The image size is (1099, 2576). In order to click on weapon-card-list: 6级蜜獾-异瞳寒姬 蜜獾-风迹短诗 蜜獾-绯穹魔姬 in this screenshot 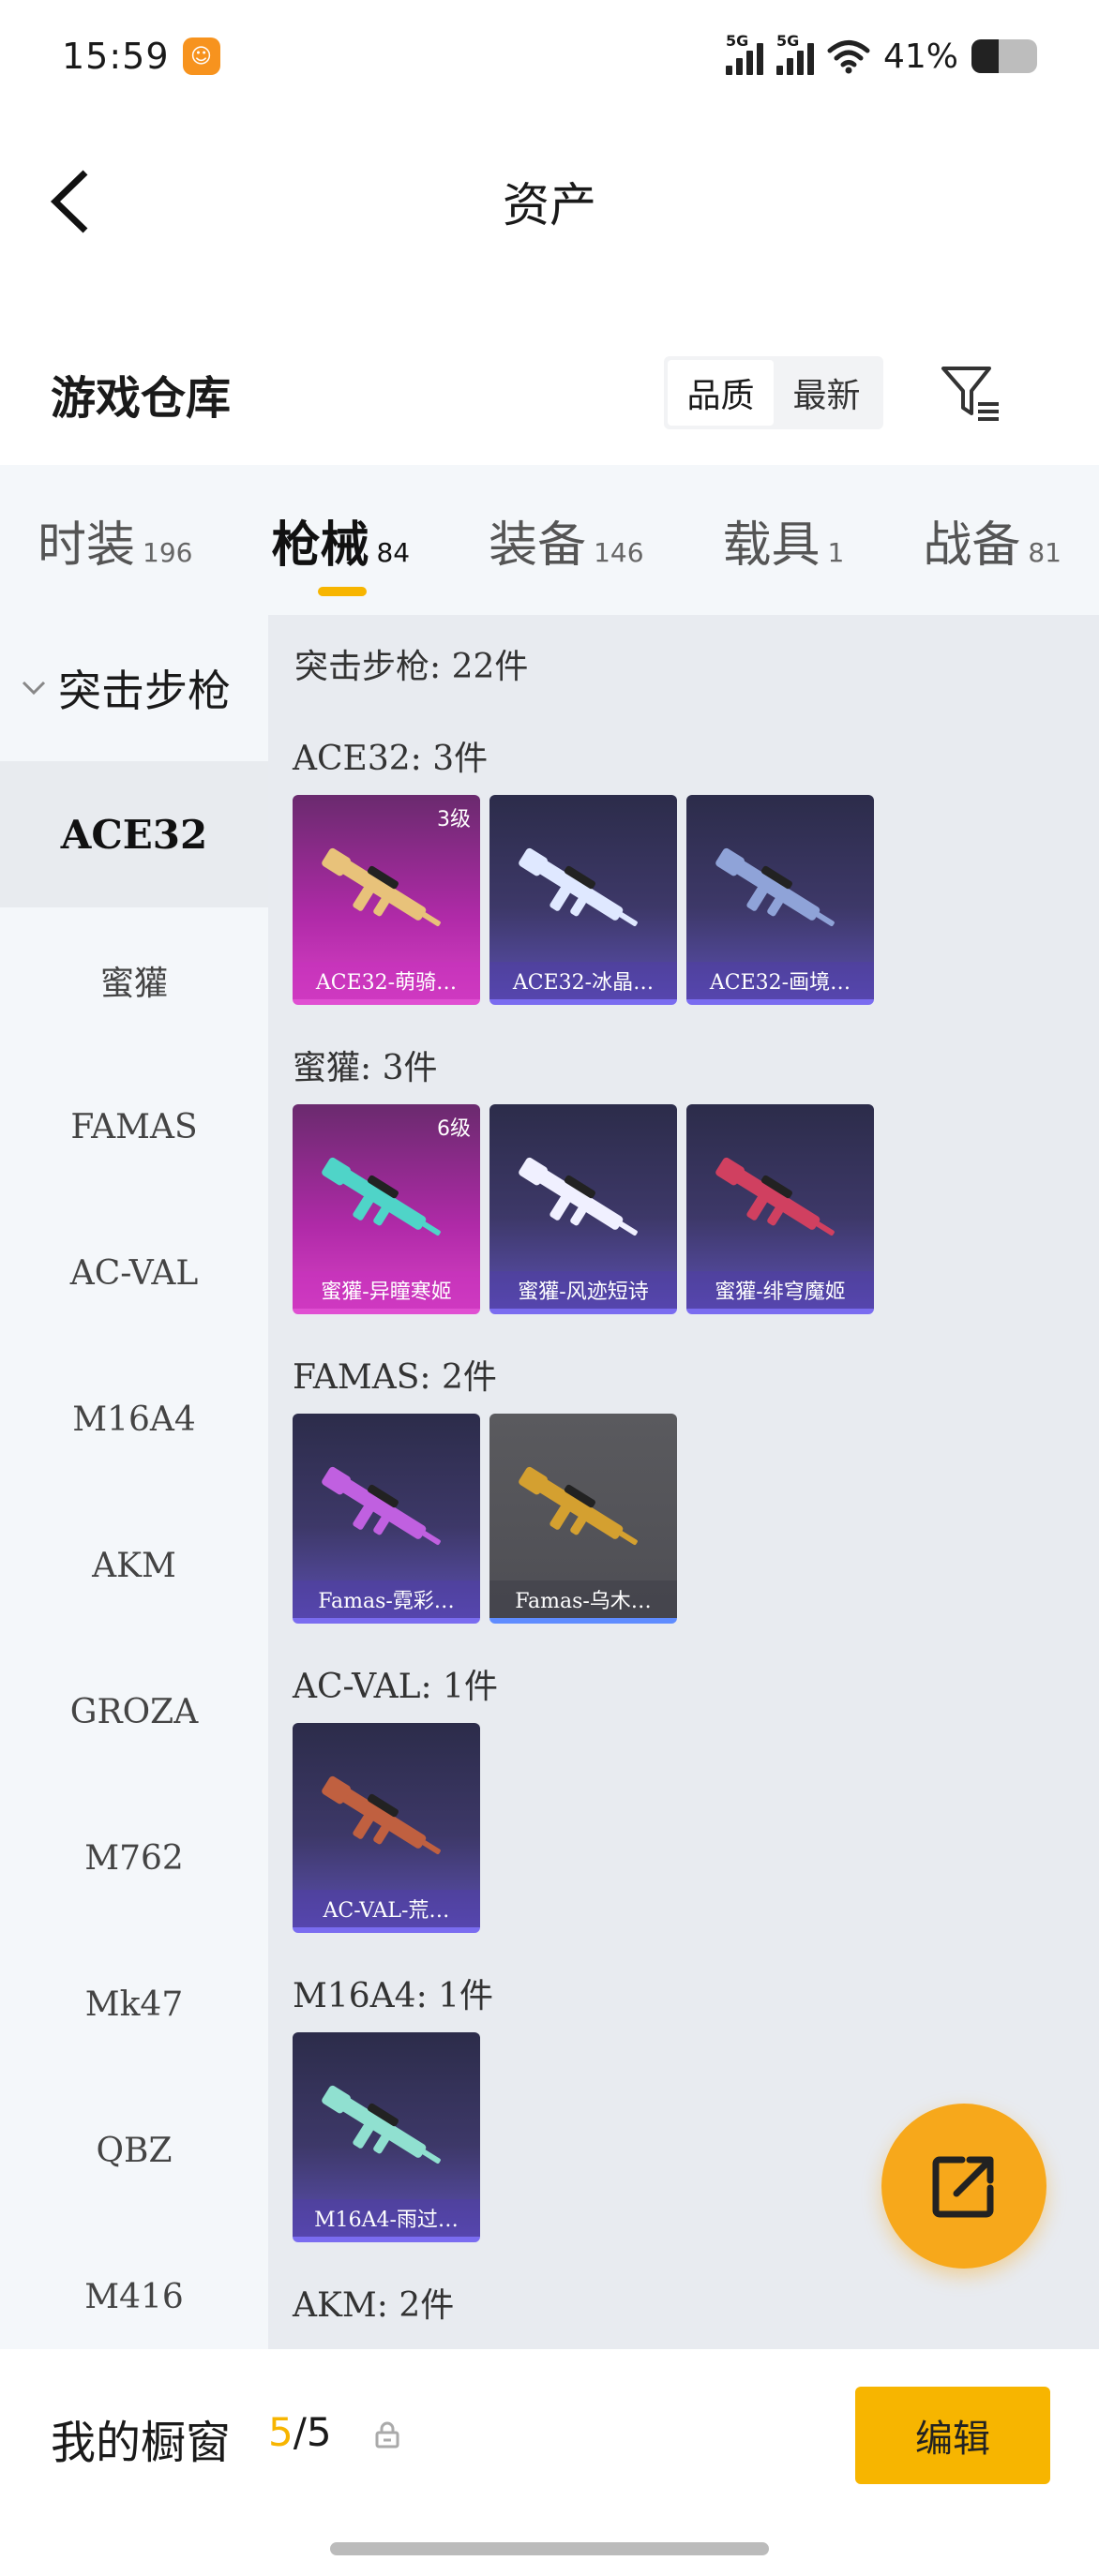, I will do `click(583, 1209)`.